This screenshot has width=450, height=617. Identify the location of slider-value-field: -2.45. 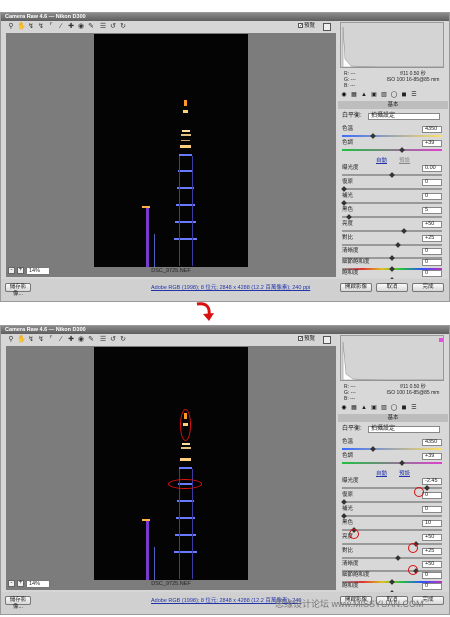
(432, 481).